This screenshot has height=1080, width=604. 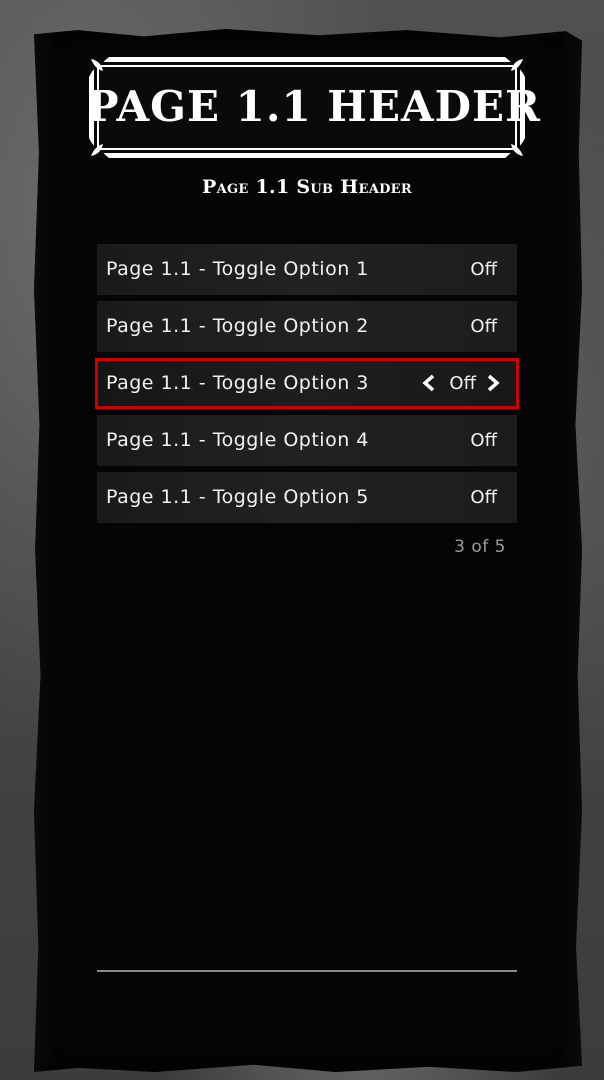 I want to click on page-title: PAGE 1.1 HEADER, so click(x=314, y=106).